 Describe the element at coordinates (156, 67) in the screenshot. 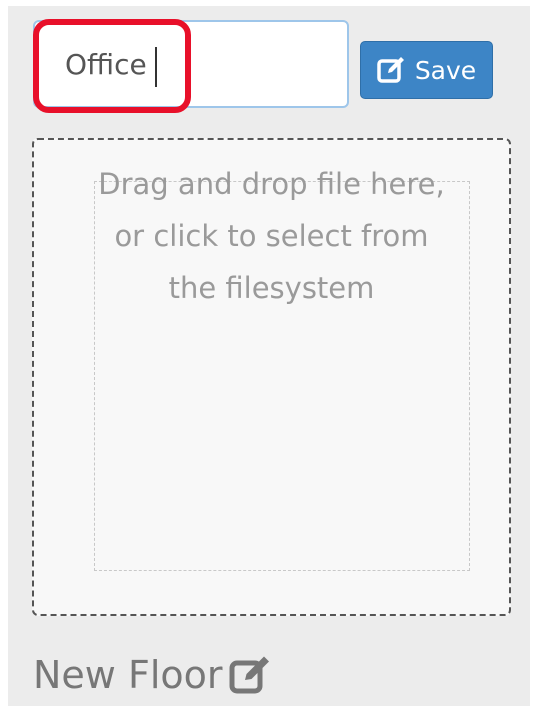

I see `text-caret` at that location.